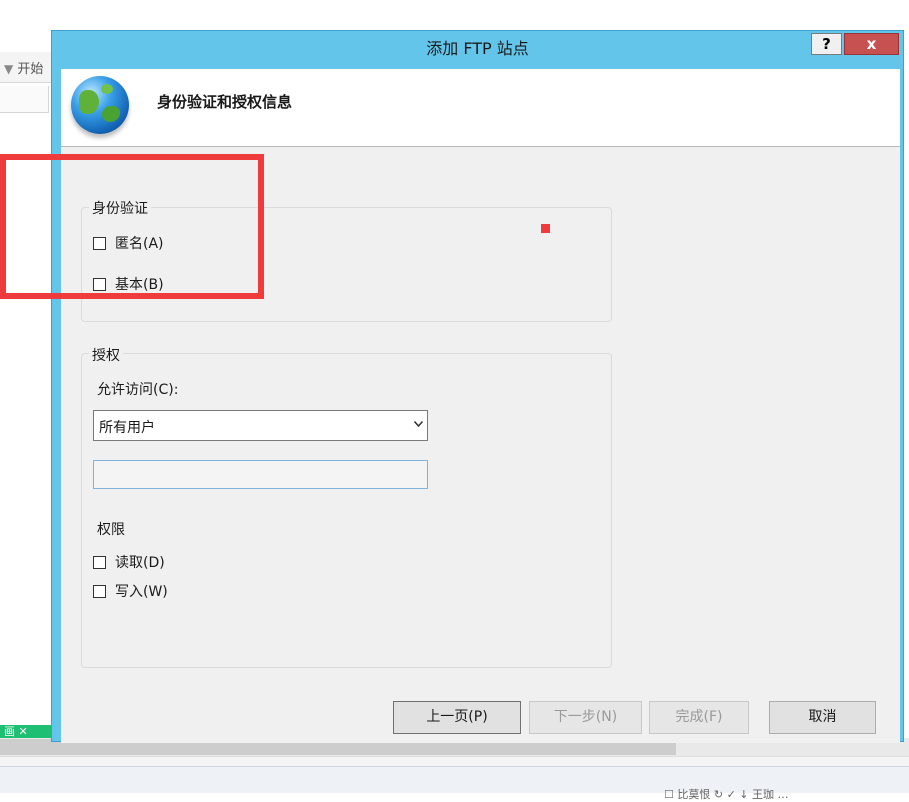  Describe the element at coordinates (30, 69) in the screenshot. I see `background-filter-label: 开始` at that location.